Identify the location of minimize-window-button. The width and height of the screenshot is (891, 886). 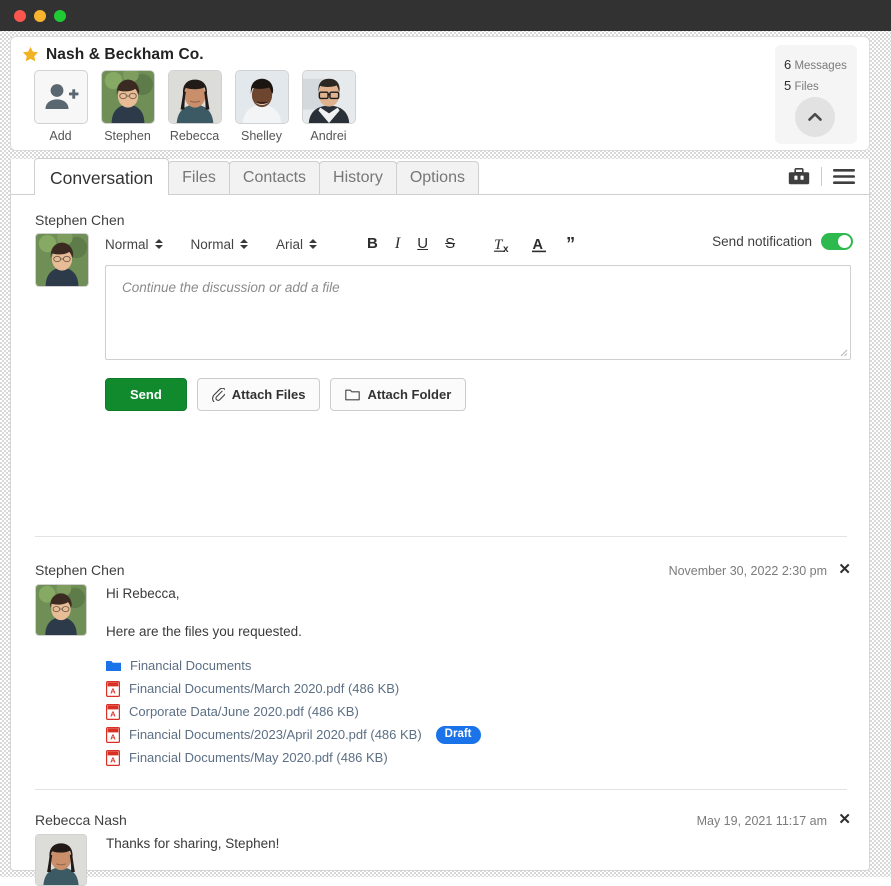
(40, 16).